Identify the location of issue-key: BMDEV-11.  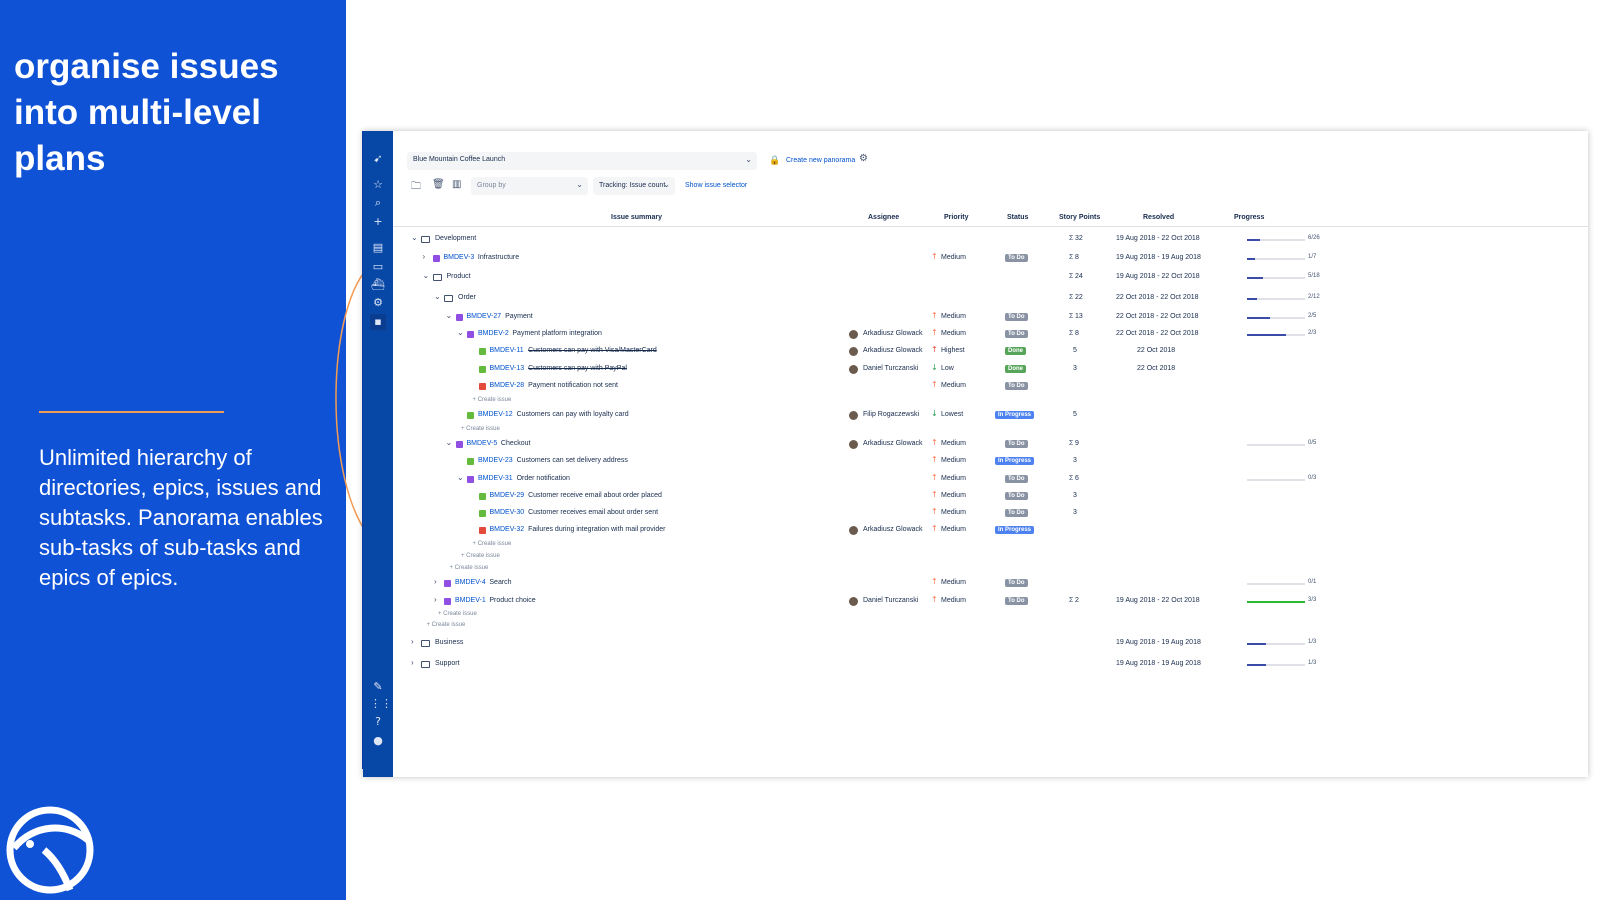
(507, 350).